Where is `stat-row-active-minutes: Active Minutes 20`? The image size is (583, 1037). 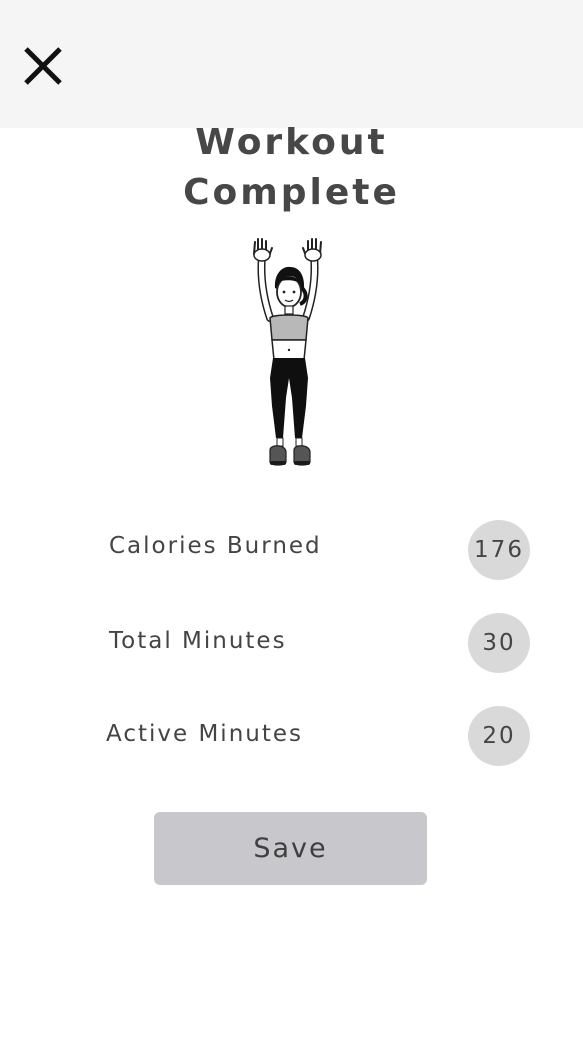
stat-row-active-minutes: Active Minutes 20 is located at coordinates (291, 736).